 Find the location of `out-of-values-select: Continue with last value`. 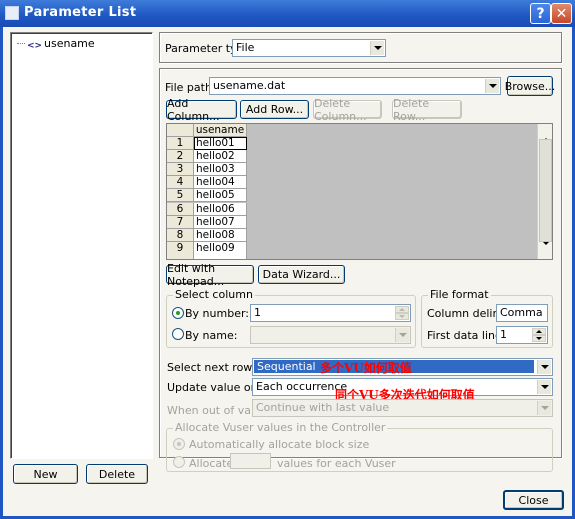

out-of-values-select: Continue with last value is located at coordinates (402, 408).